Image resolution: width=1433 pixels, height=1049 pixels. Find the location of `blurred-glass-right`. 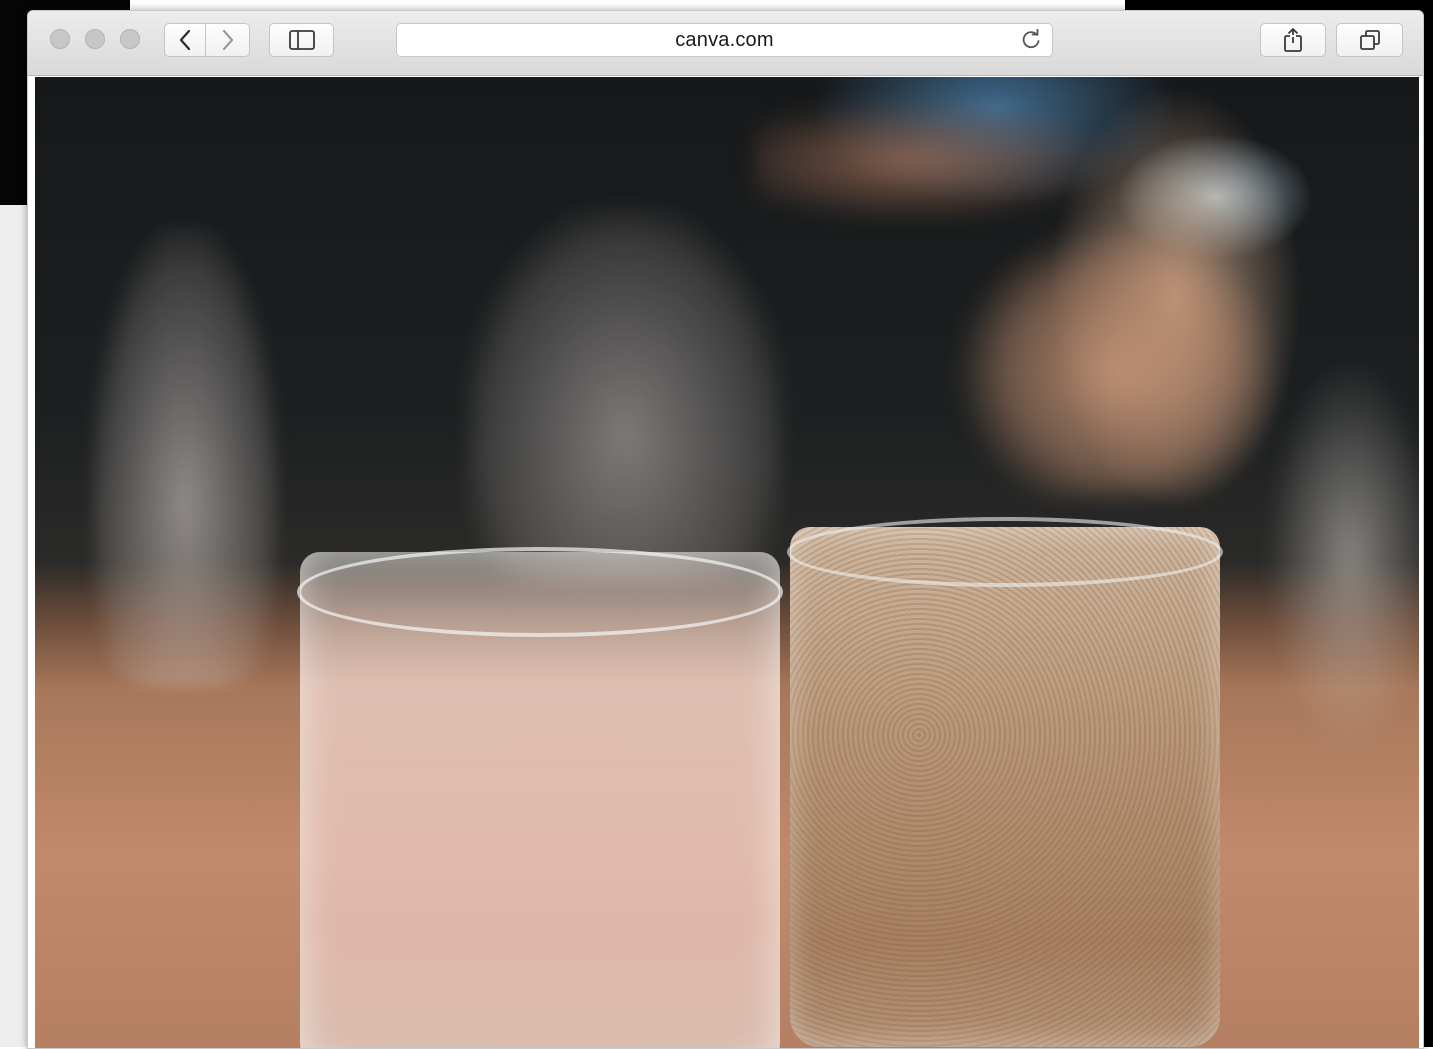

blurred-glass-right is located at coordinates (1342, 557).